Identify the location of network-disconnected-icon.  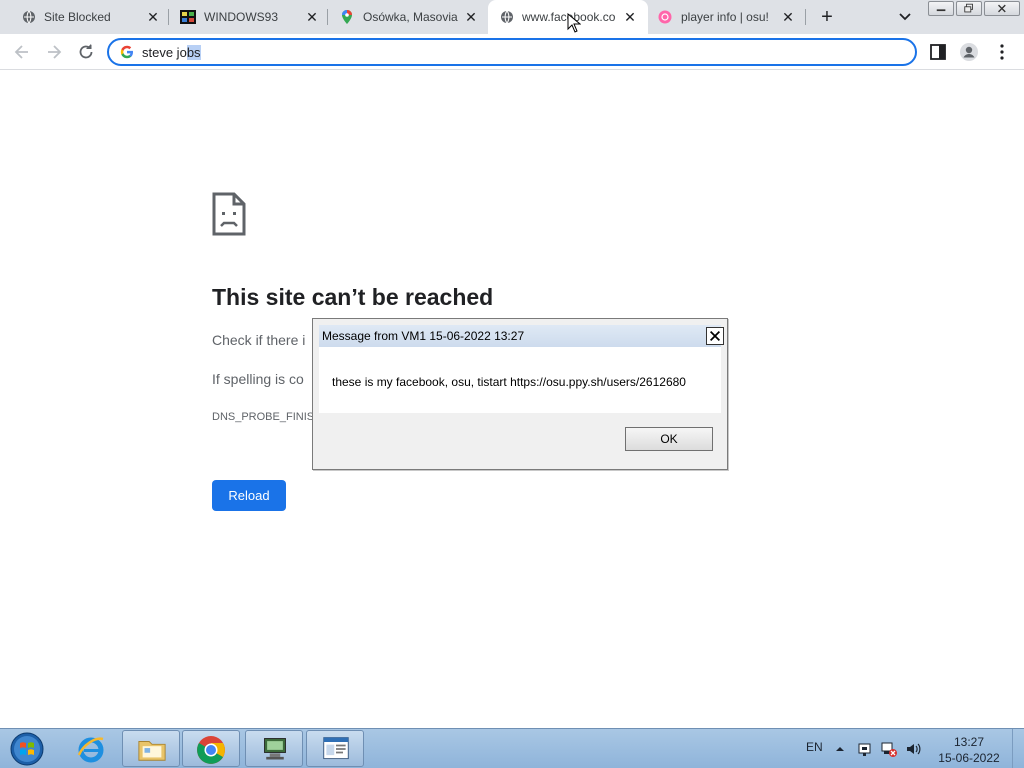
(889, 749).